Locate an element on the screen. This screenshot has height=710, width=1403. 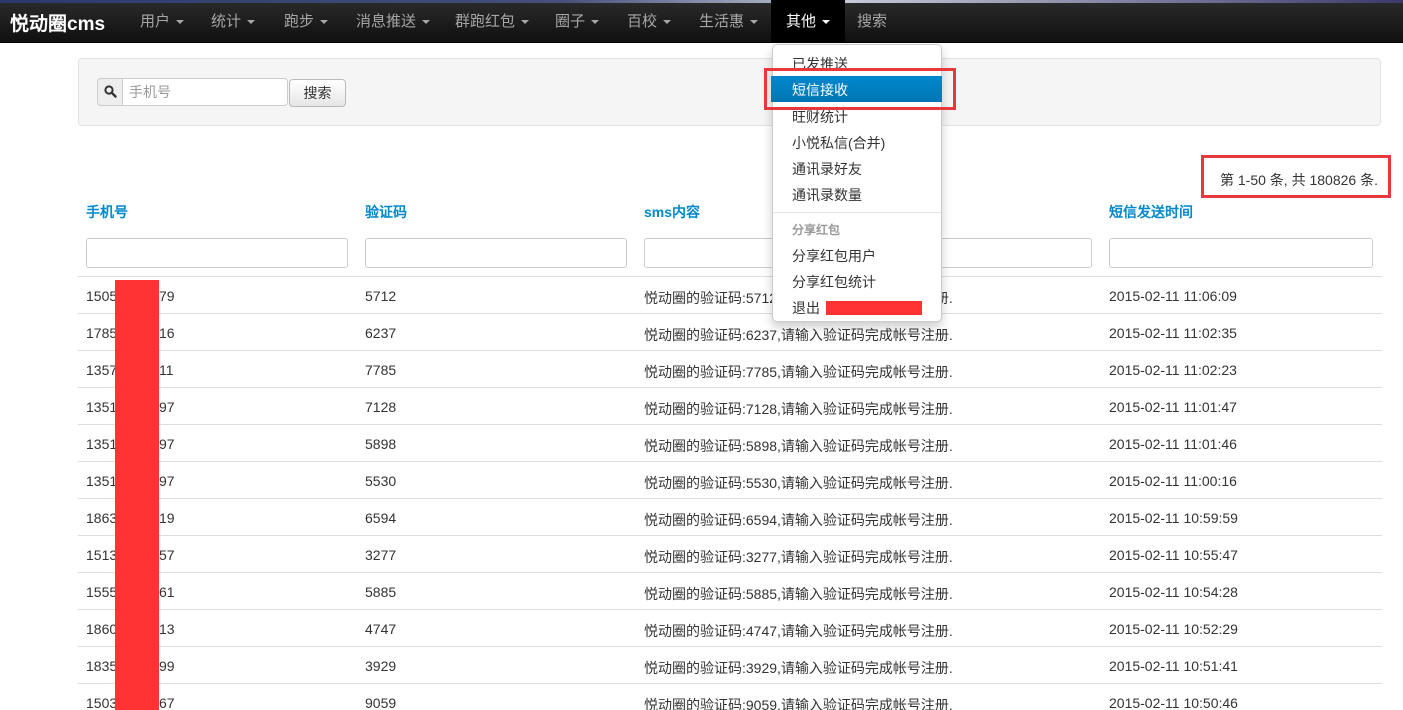
column-header-send-time: 短信发送时间 is located at coordinates (1151, 212).